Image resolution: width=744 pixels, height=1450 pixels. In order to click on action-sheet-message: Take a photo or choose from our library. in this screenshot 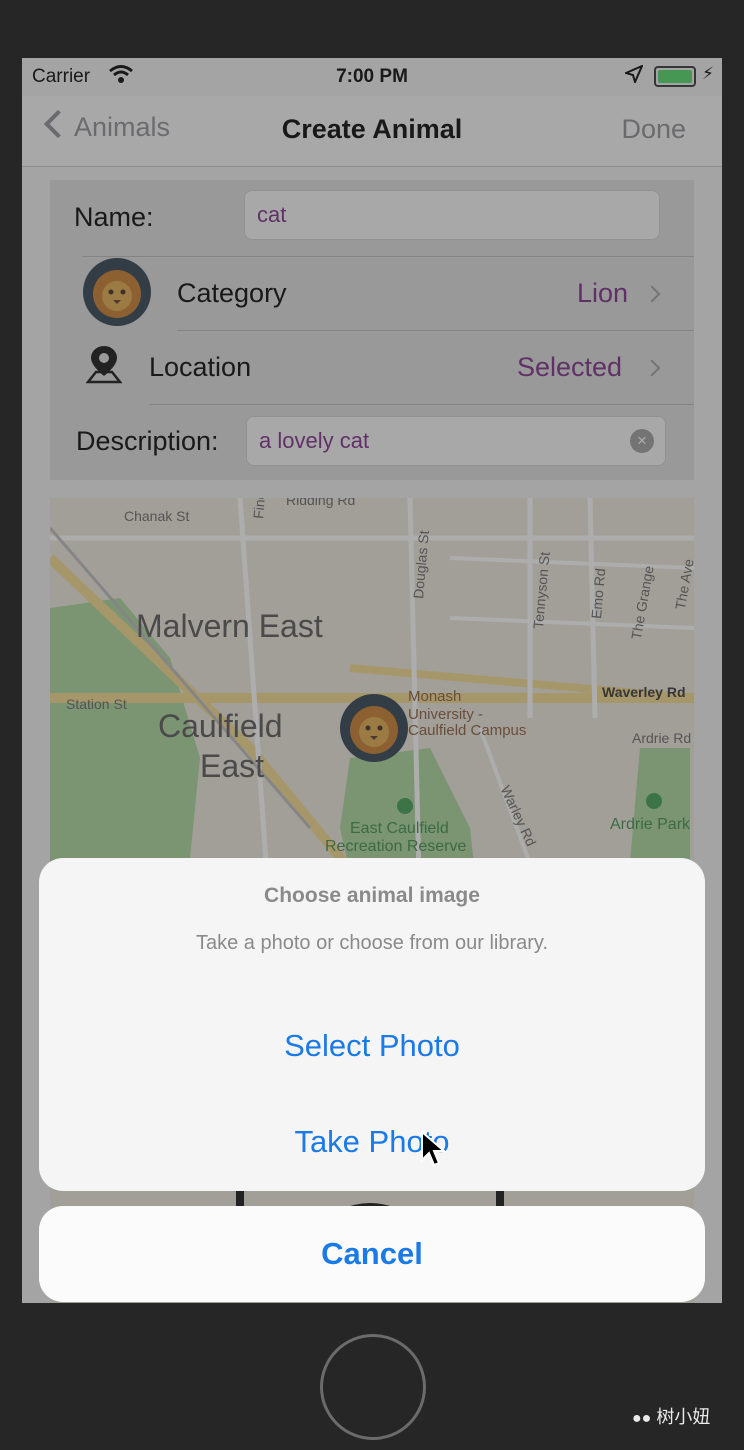, I will do `click(372, 943)`.